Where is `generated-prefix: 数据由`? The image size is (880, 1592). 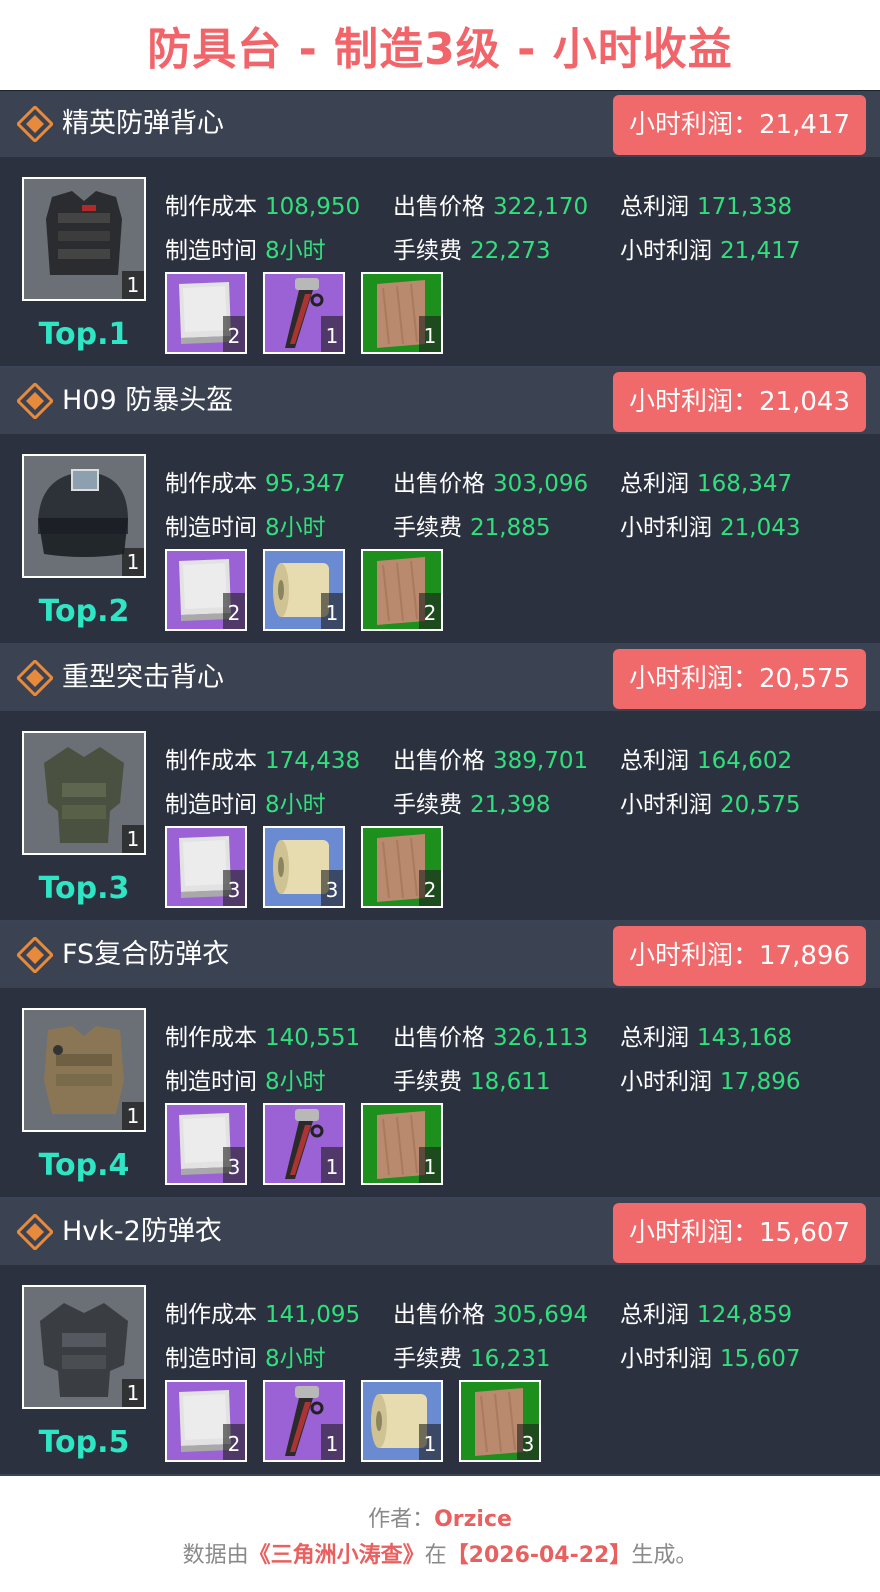
generated-prefix: 数据由 is located at coordinates (215, 1555).